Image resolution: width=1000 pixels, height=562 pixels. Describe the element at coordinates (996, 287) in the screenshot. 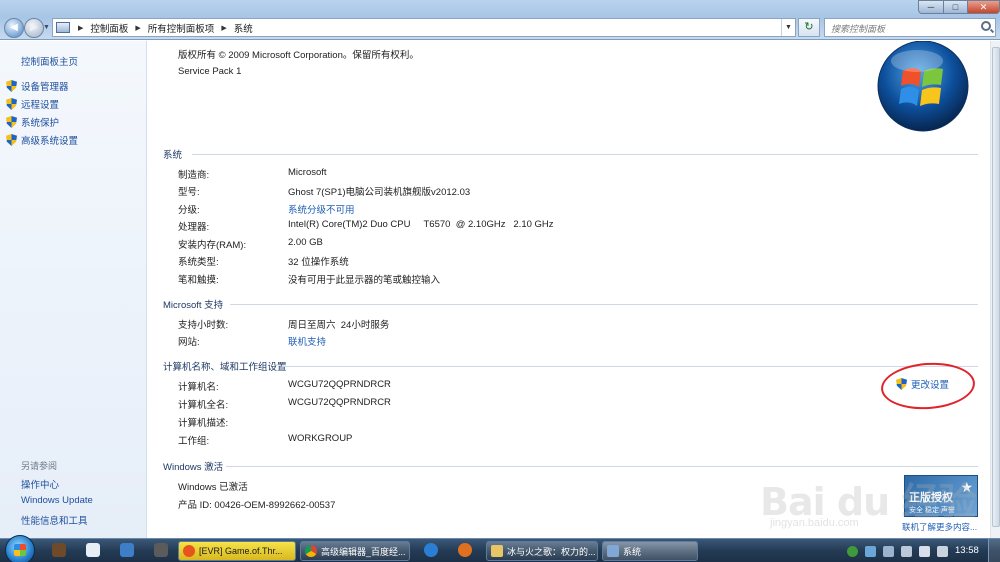

I see `scrollbar-thumb` at that location.